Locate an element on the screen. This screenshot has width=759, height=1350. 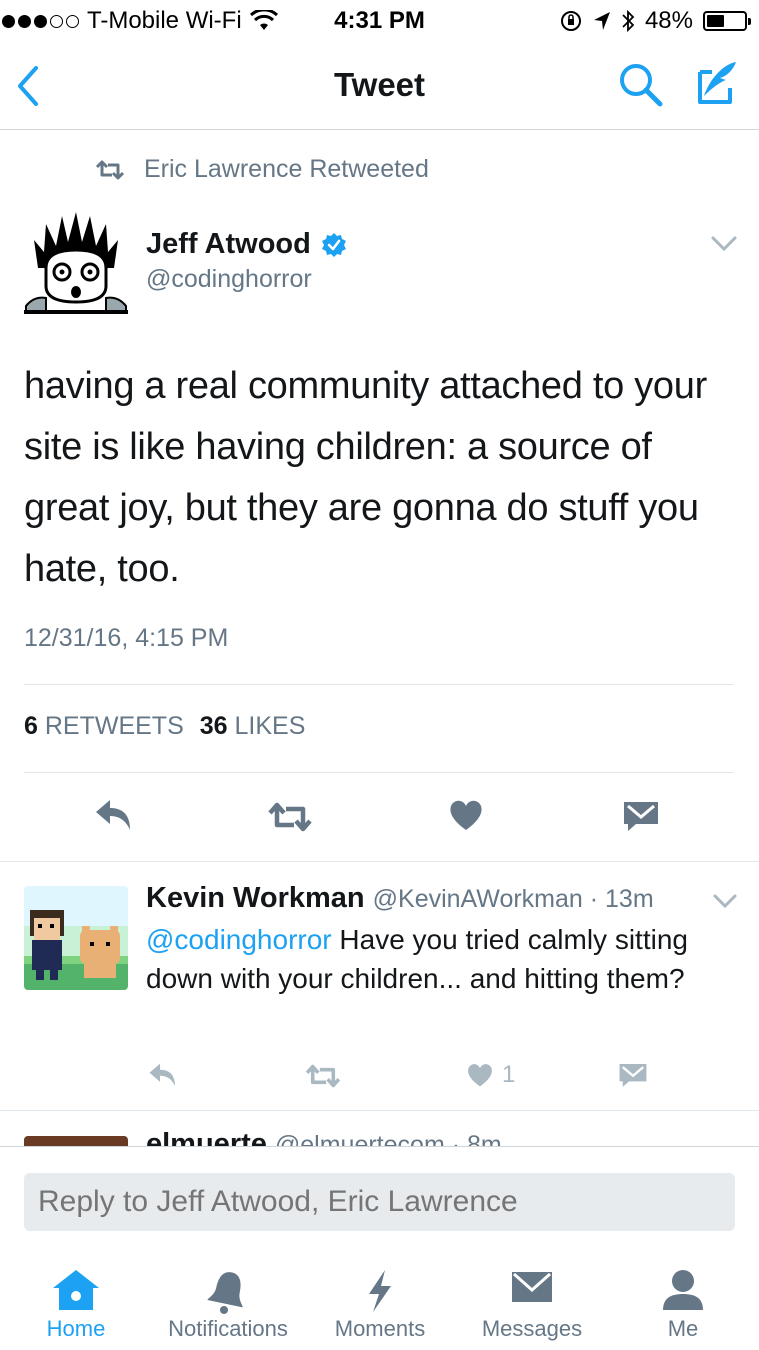
status-right: 48% is located at coordinates (655, 21).